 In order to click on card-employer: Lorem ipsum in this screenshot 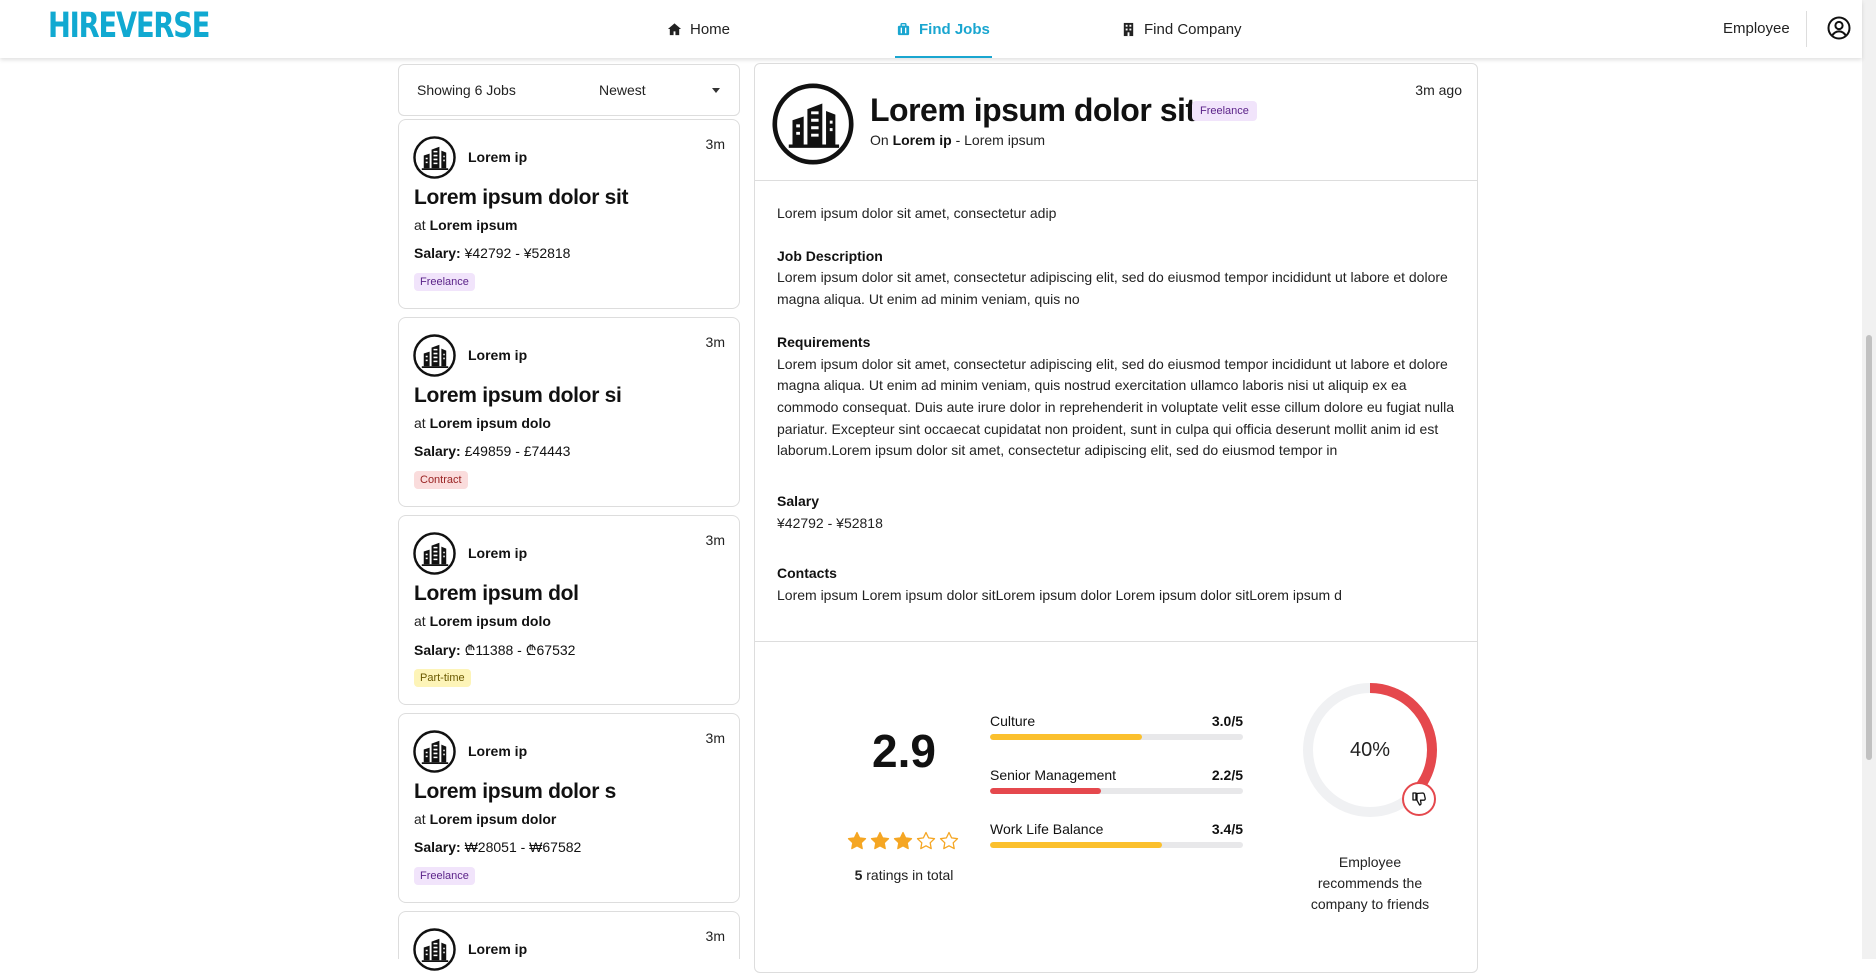, I will do `click(473, 225)`.